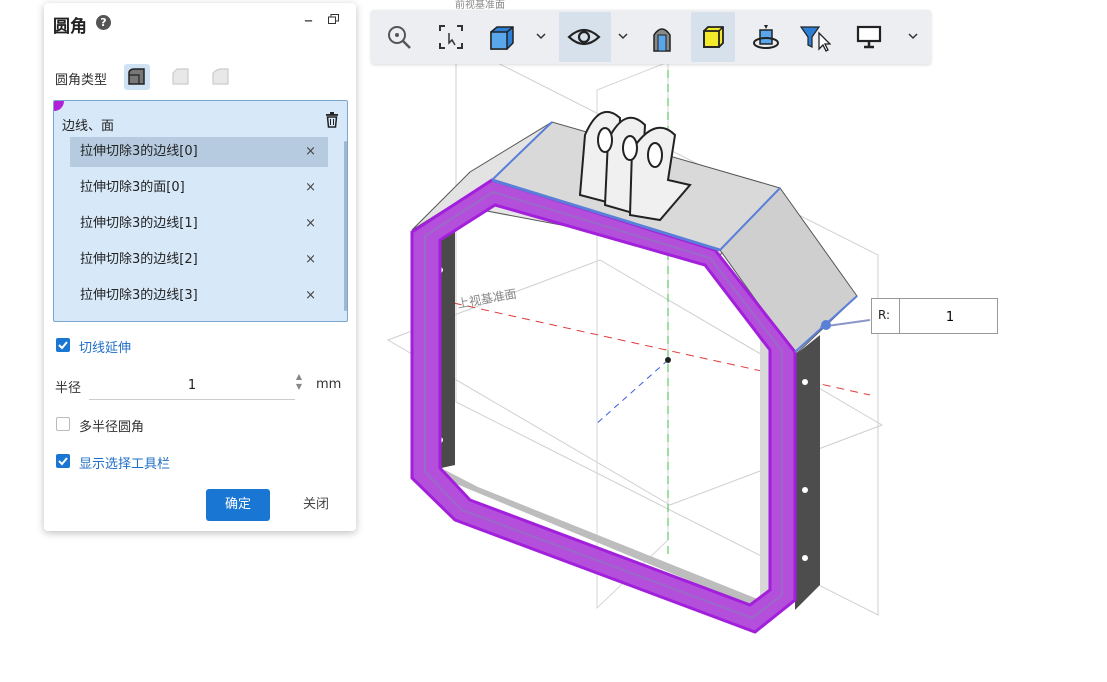  Describe the element at coordinates (105, 348) in the screenshot. I see `tangent-extend-label: 切线延伸` at that location.